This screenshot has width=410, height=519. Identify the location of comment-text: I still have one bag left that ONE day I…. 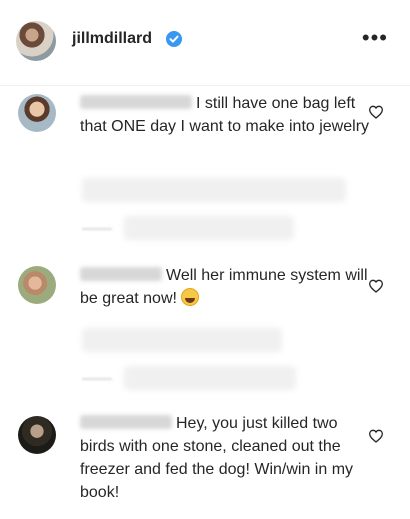
(225, 115).